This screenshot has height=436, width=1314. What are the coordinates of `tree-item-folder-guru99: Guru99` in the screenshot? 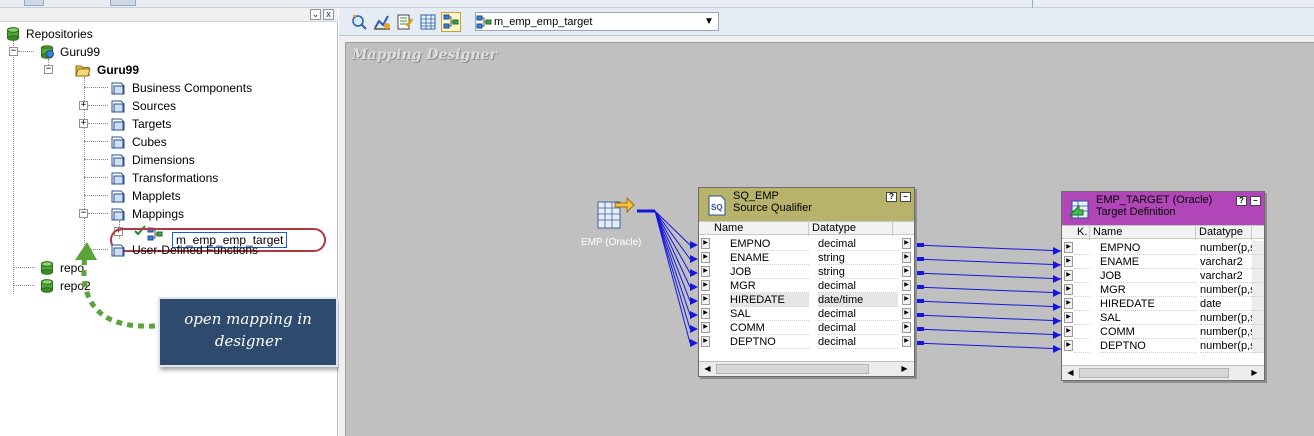 It's located at (107, 70).